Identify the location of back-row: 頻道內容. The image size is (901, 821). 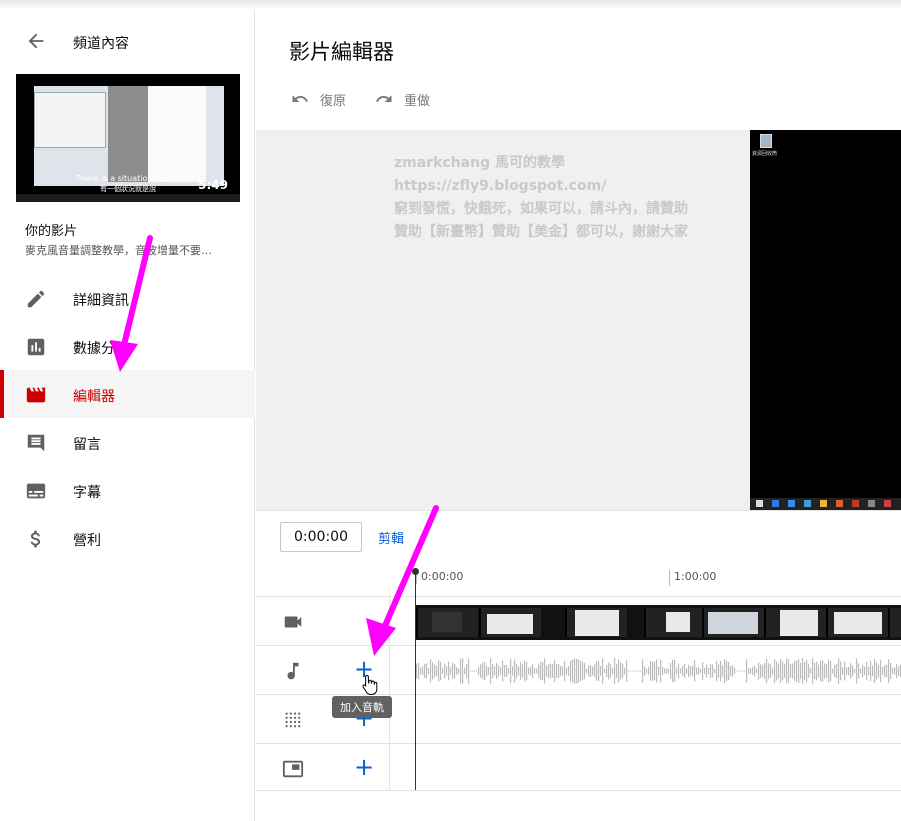
(127, 42).